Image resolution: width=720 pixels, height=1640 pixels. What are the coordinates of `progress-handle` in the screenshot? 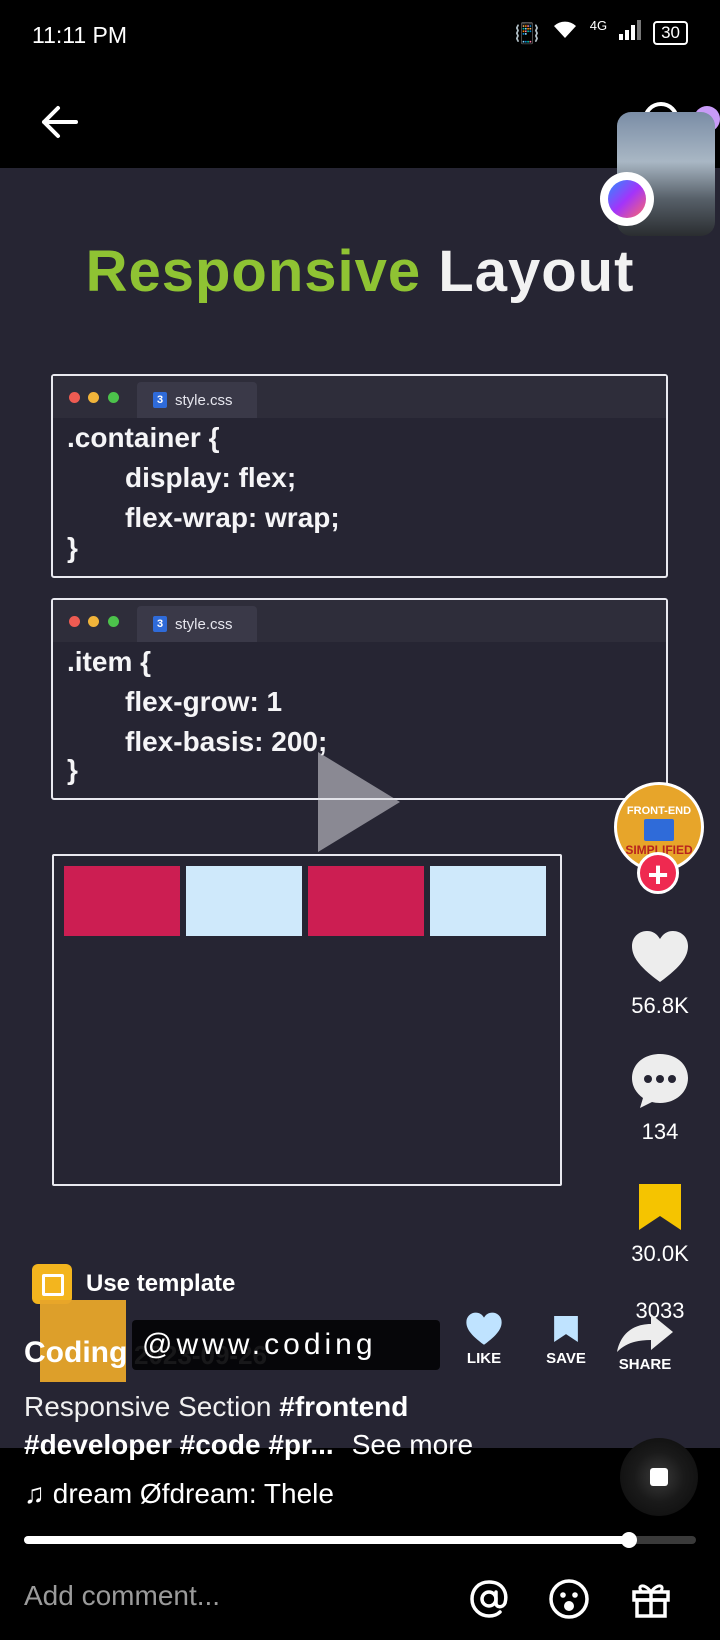 It's located at (628, 1540).